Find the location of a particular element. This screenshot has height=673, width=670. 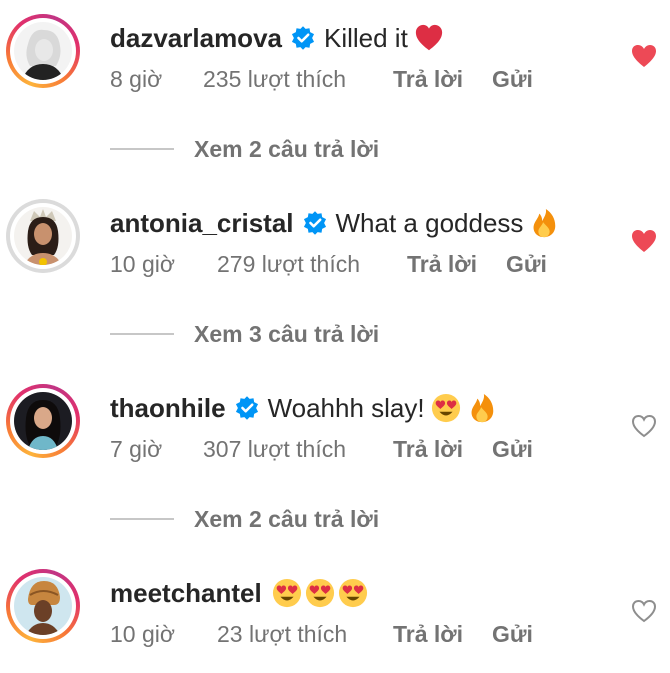

red-heart-emoji-icon is located at coordinates (429, 38).